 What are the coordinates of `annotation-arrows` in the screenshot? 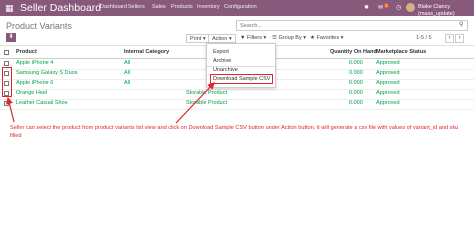 It's located at (110, 103).